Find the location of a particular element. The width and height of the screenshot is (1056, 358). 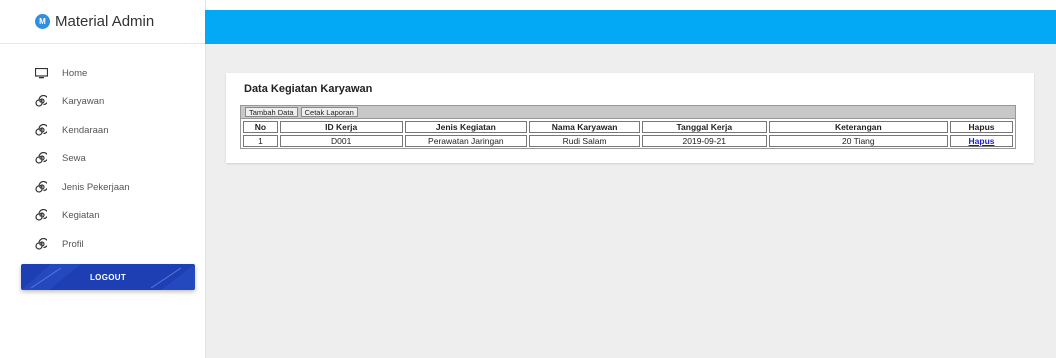

column-header-no: No is located at coordinates (260, 127).